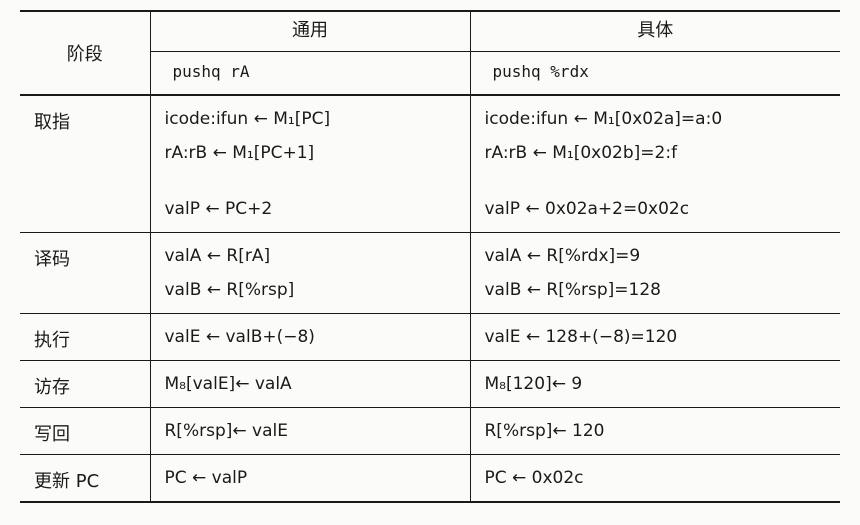 The width and height of the screenshot is (860, 525). Describe the element at coordinates (603, 119) in the screenshot. I see `fetch-specific-line: icode:ifun ← M₁[0x02a]=a:0` at that location.